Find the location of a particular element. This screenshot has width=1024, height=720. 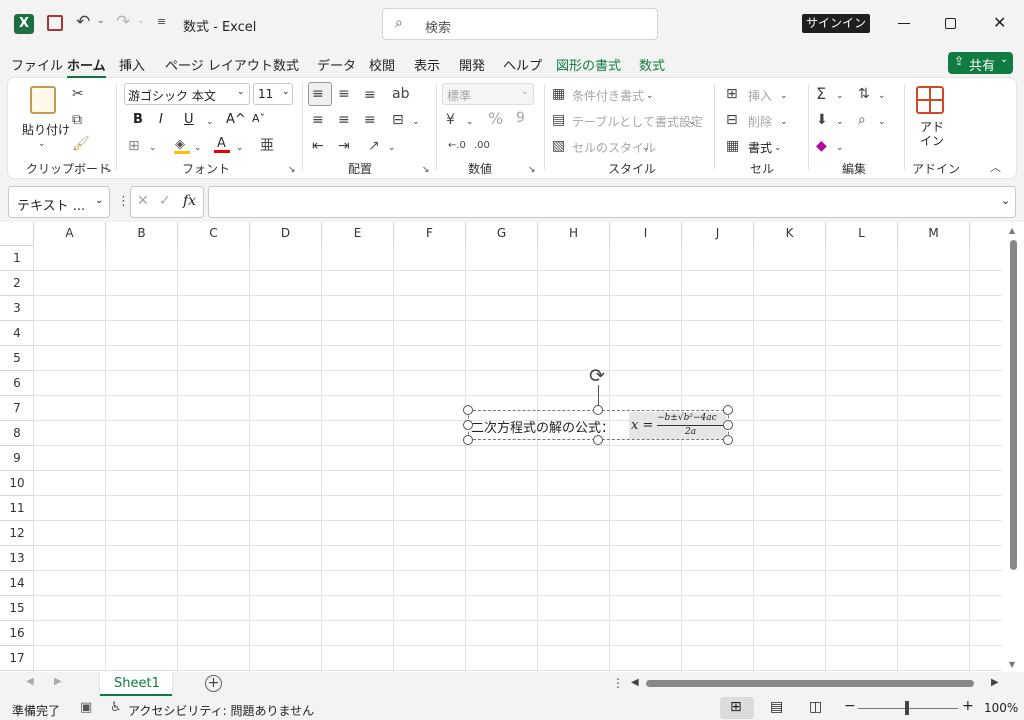

italic-button: I is located at coordinates (161, 119).